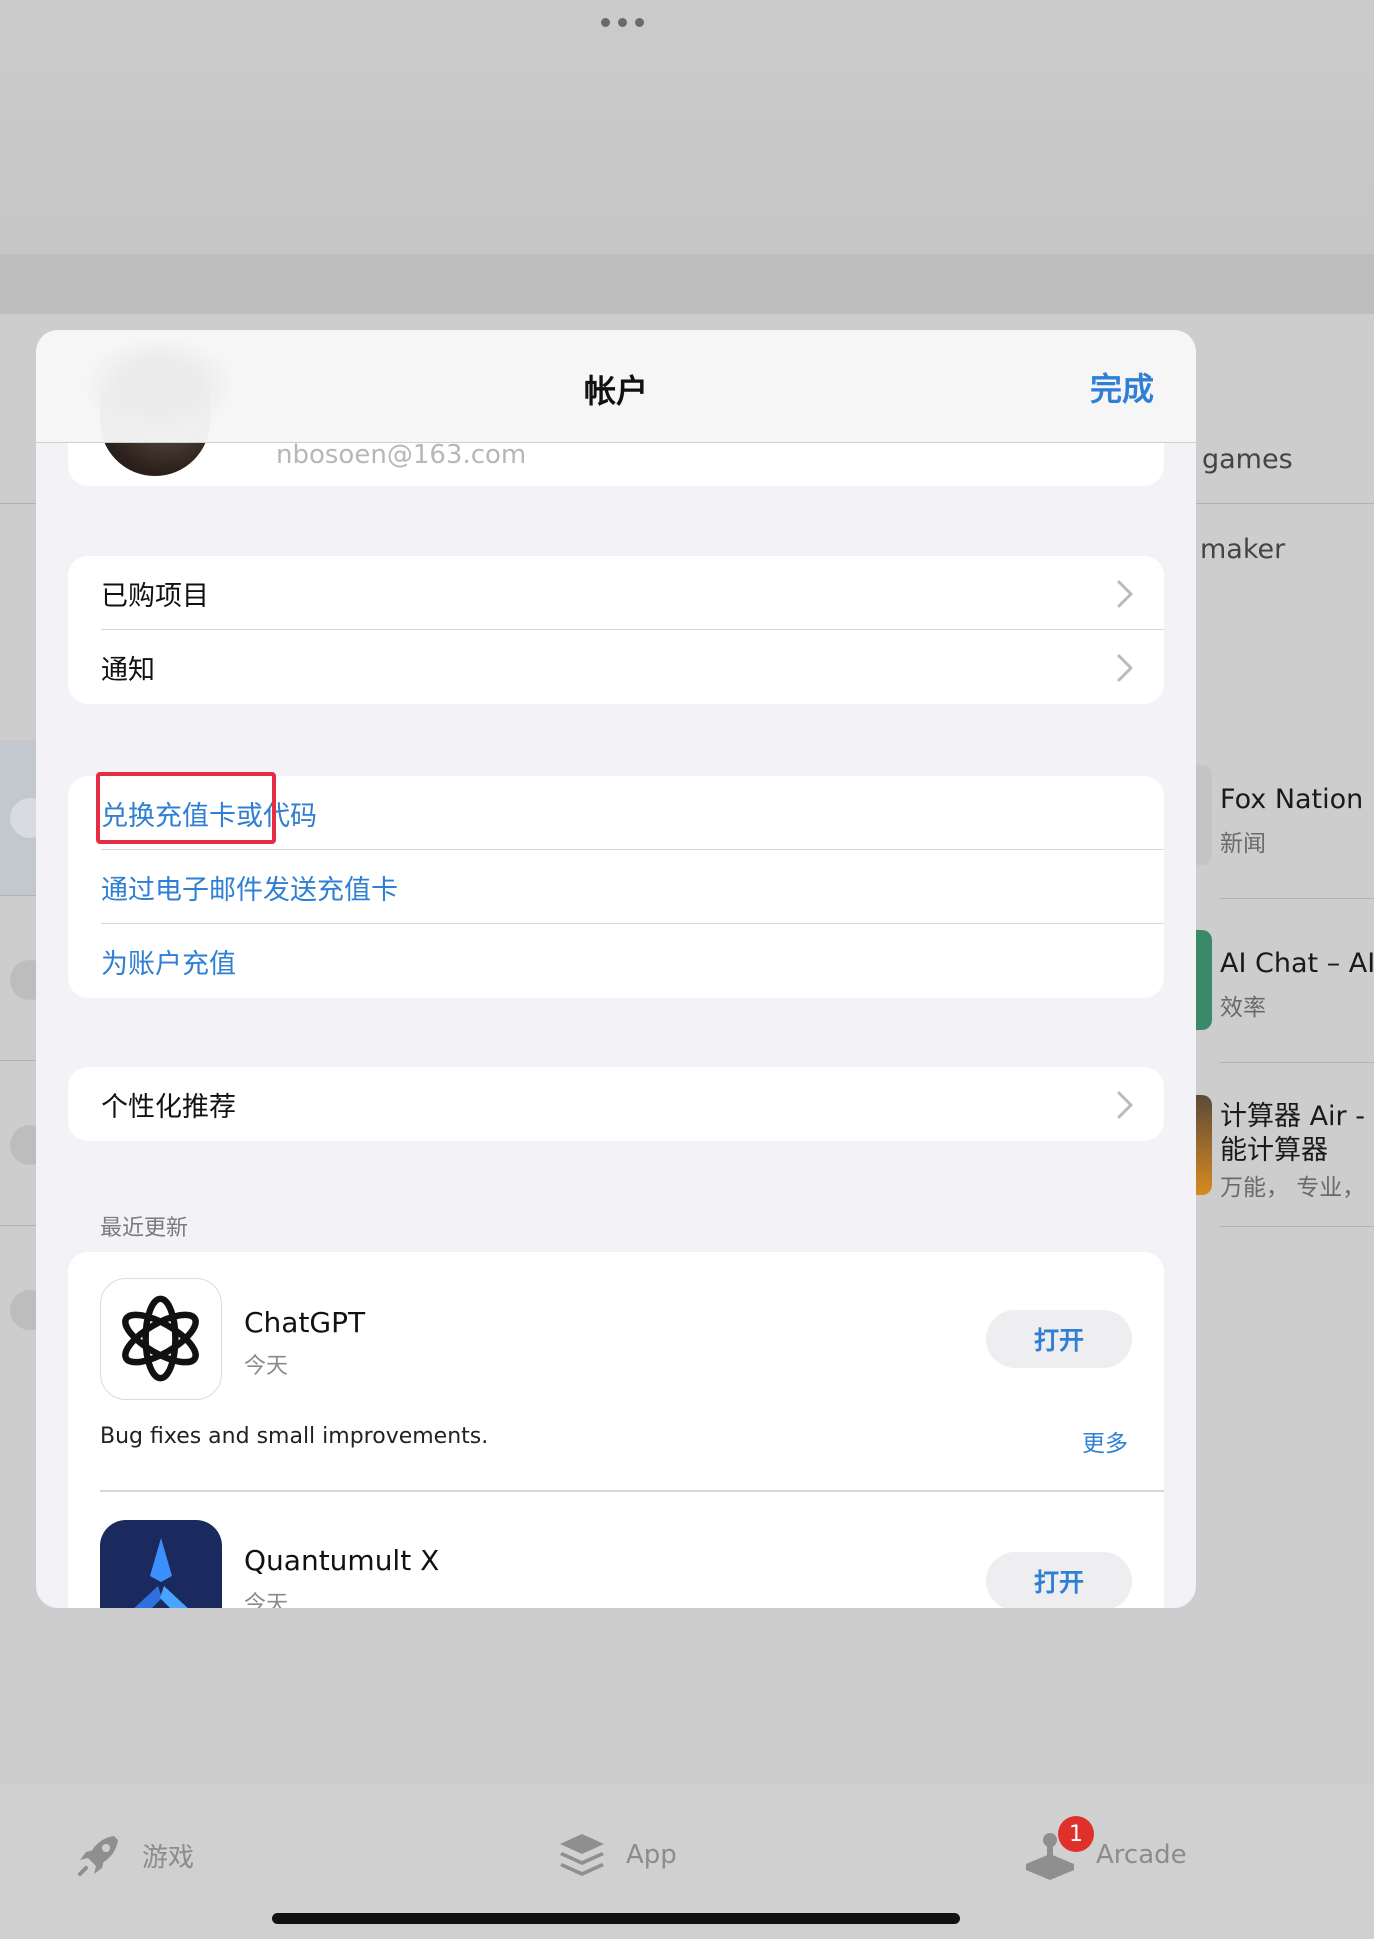  What do you see at coordinates (1243, 1008) in the screenshot?
I see `ai-chat-category: 效率` at bounding box center [1243, 1008].